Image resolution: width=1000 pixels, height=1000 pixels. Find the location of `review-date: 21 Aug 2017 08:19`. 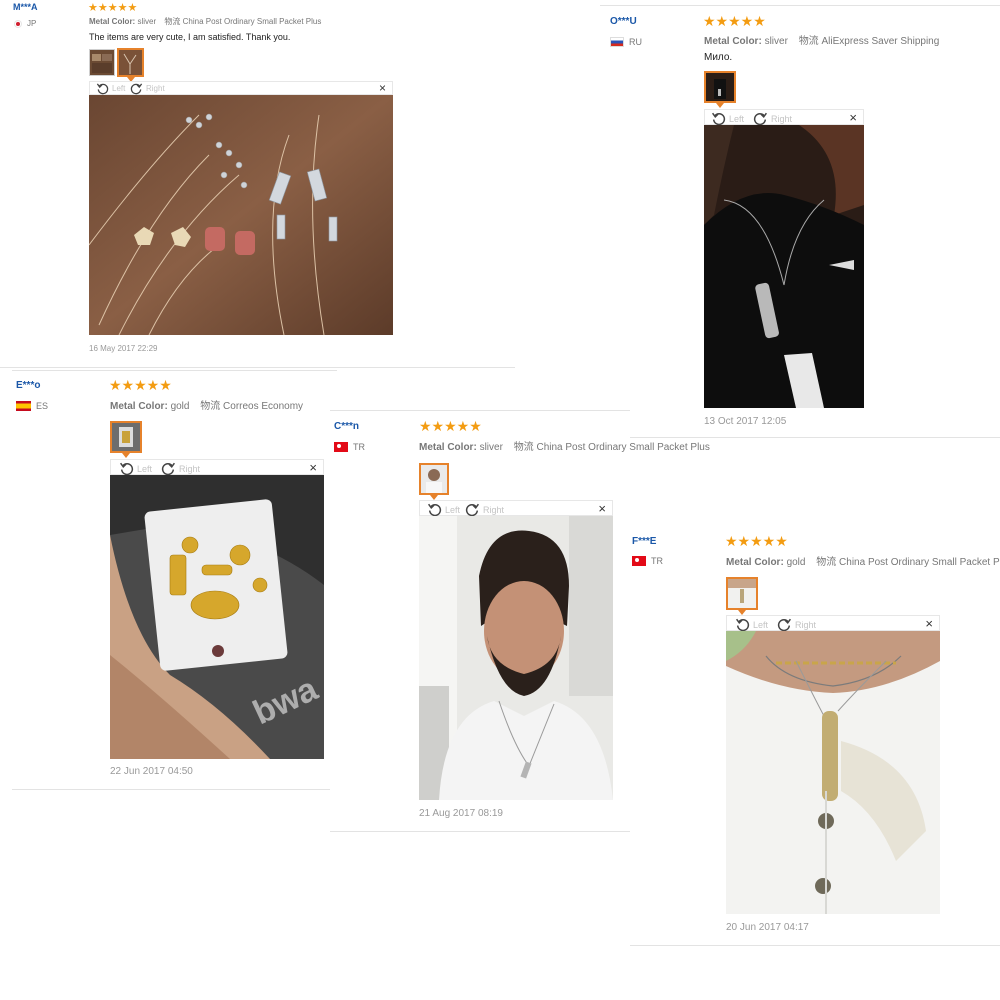

review-date: 21 Aug 2017 08:19 is located at coordinates (461, 813).